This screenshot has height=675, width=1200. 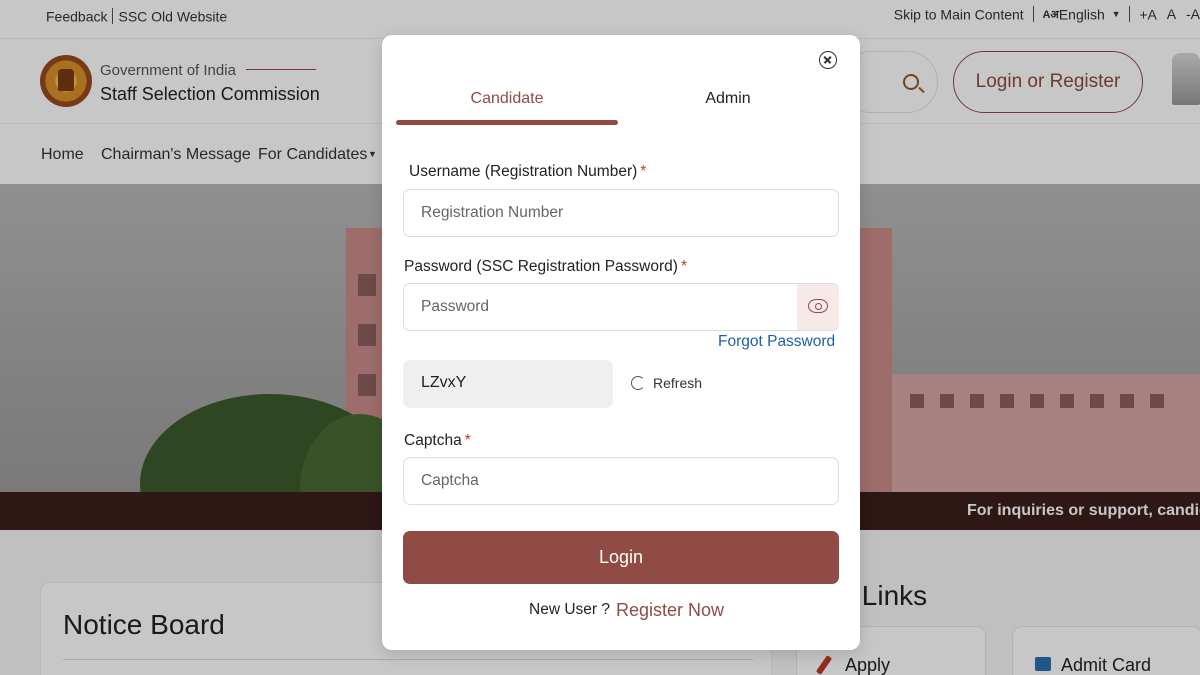 I want to click on captcha-code: LZvxY, so click(x=444, y=382).